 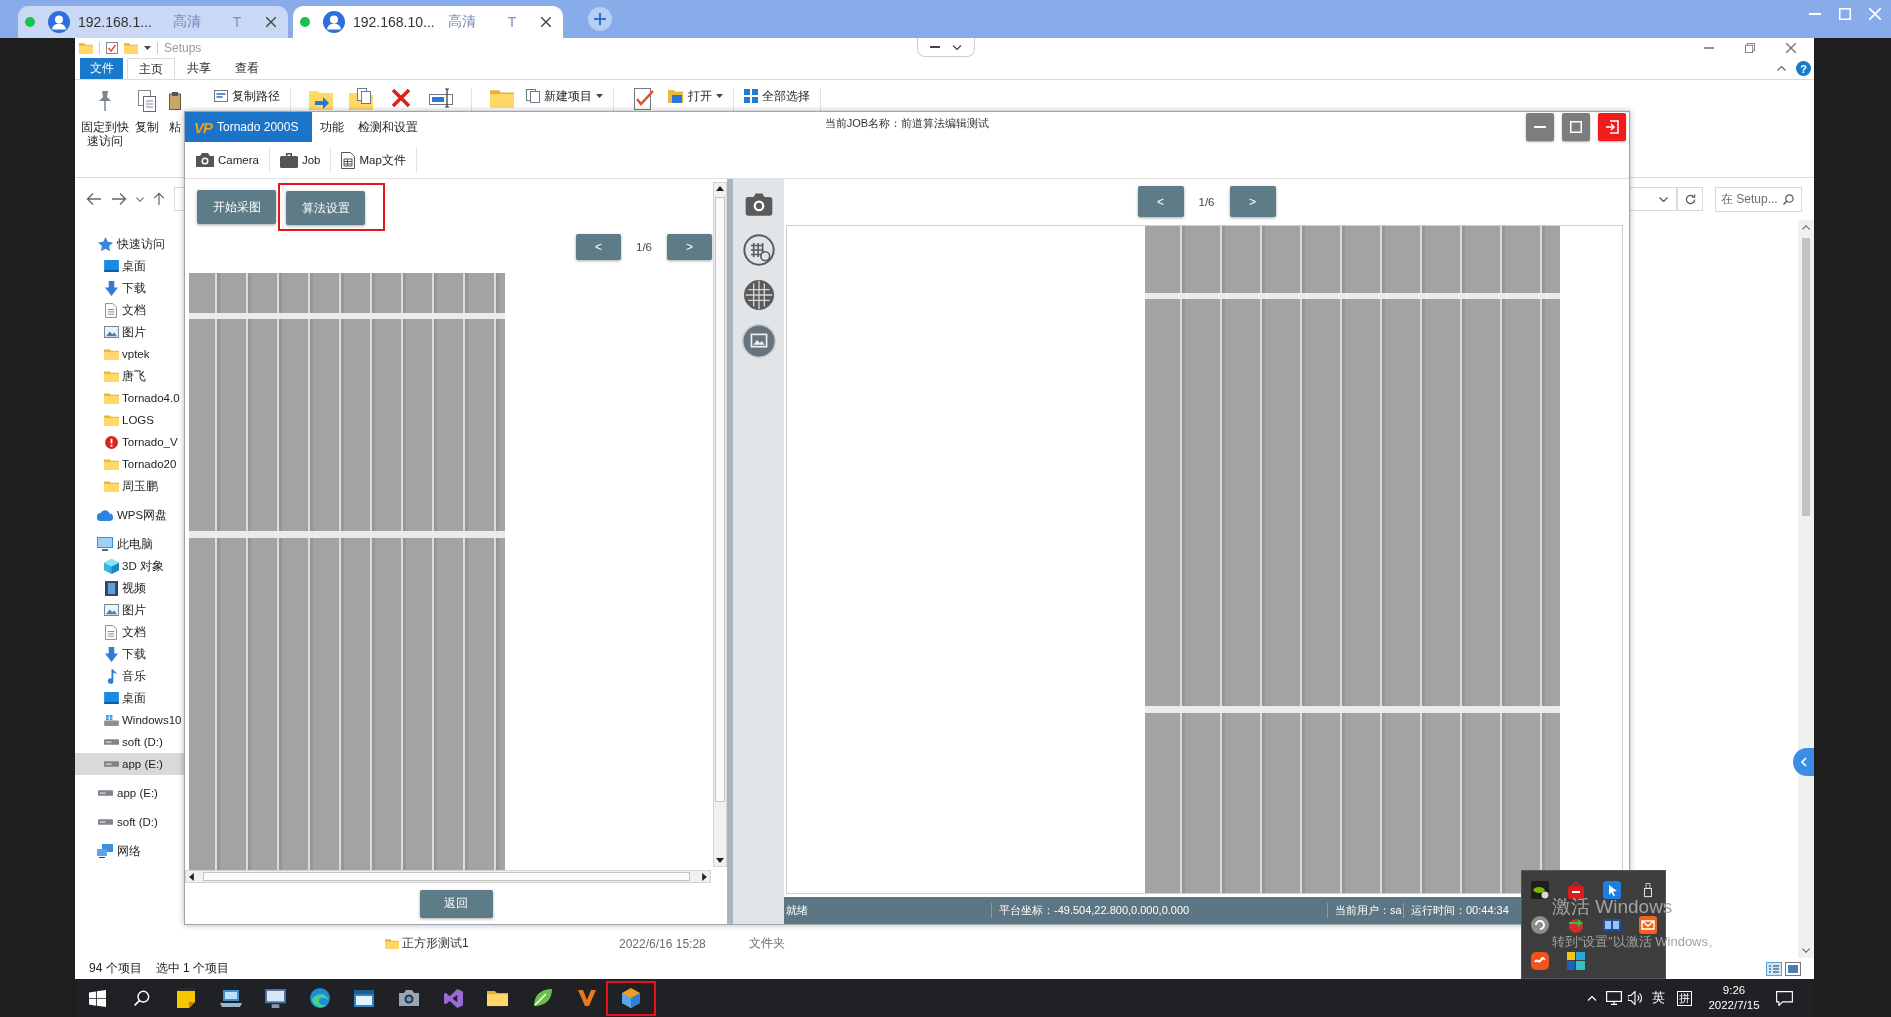 I want to click on toolbar-button: Map文件, so click(x=374, y=160).